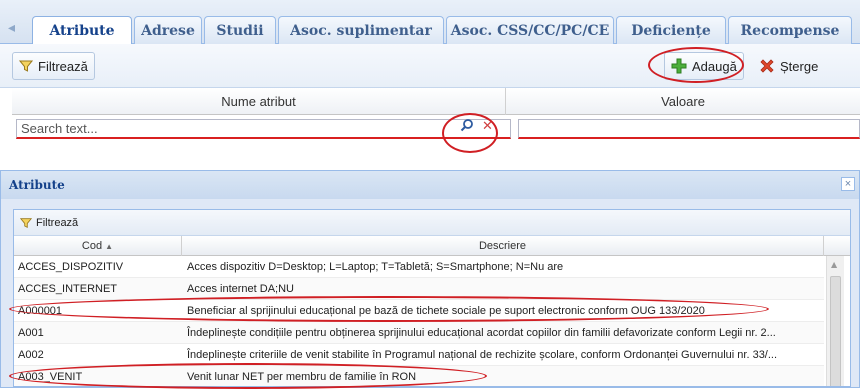 The image size is (860, 389). I want to click on tab-asoc-suplimentar: Asoc. suplimentar, so click(361, 30).